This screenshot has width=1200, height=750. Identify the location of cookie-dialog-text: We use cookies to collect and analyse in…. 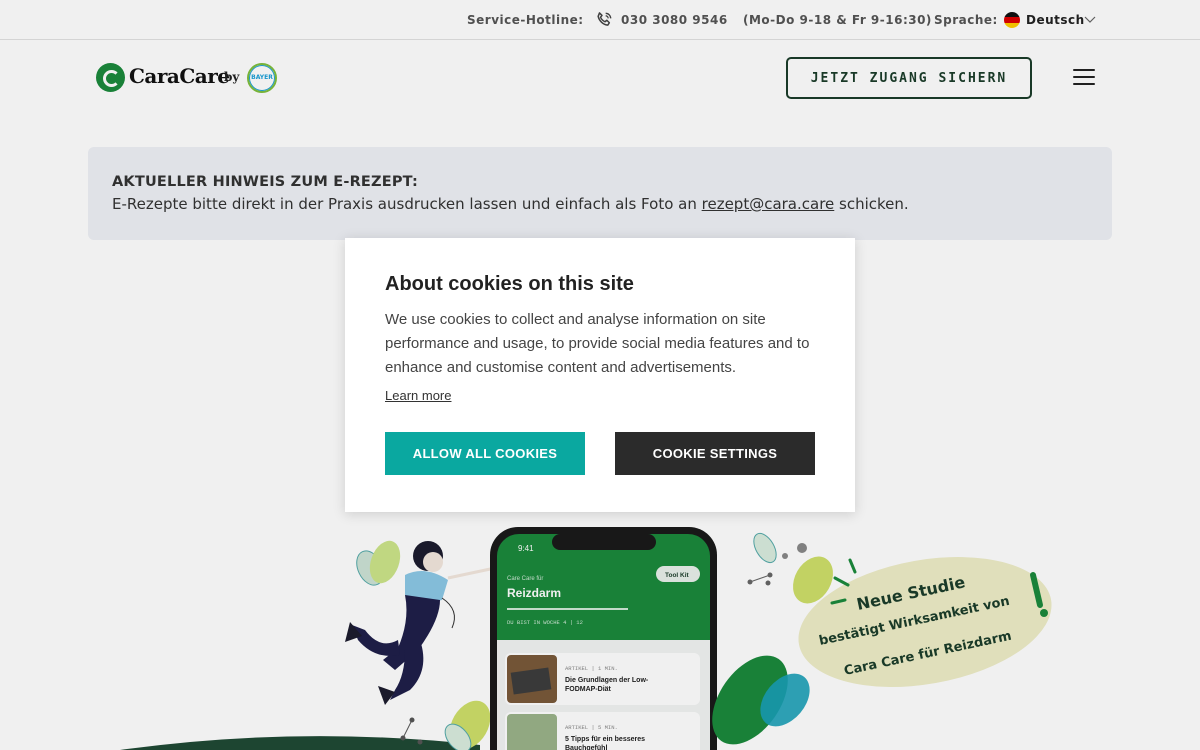
(597, 343).